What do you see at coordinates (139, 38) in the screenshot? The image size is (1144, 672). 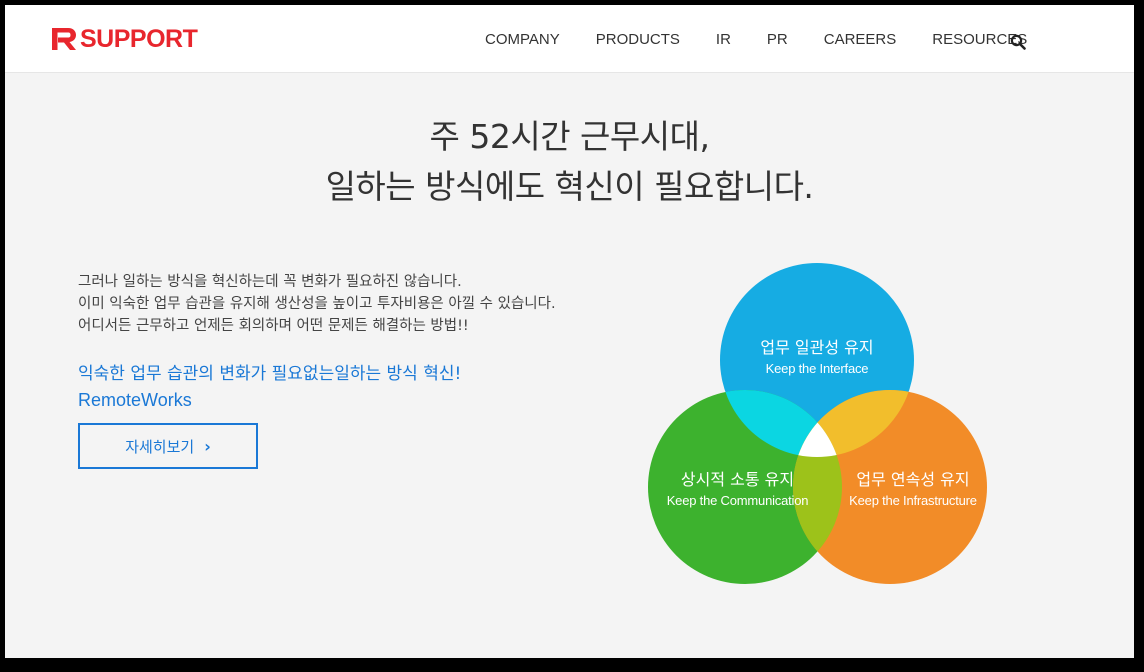 I see `brand-name: SUPPORT` at bounding box center [139, 38].